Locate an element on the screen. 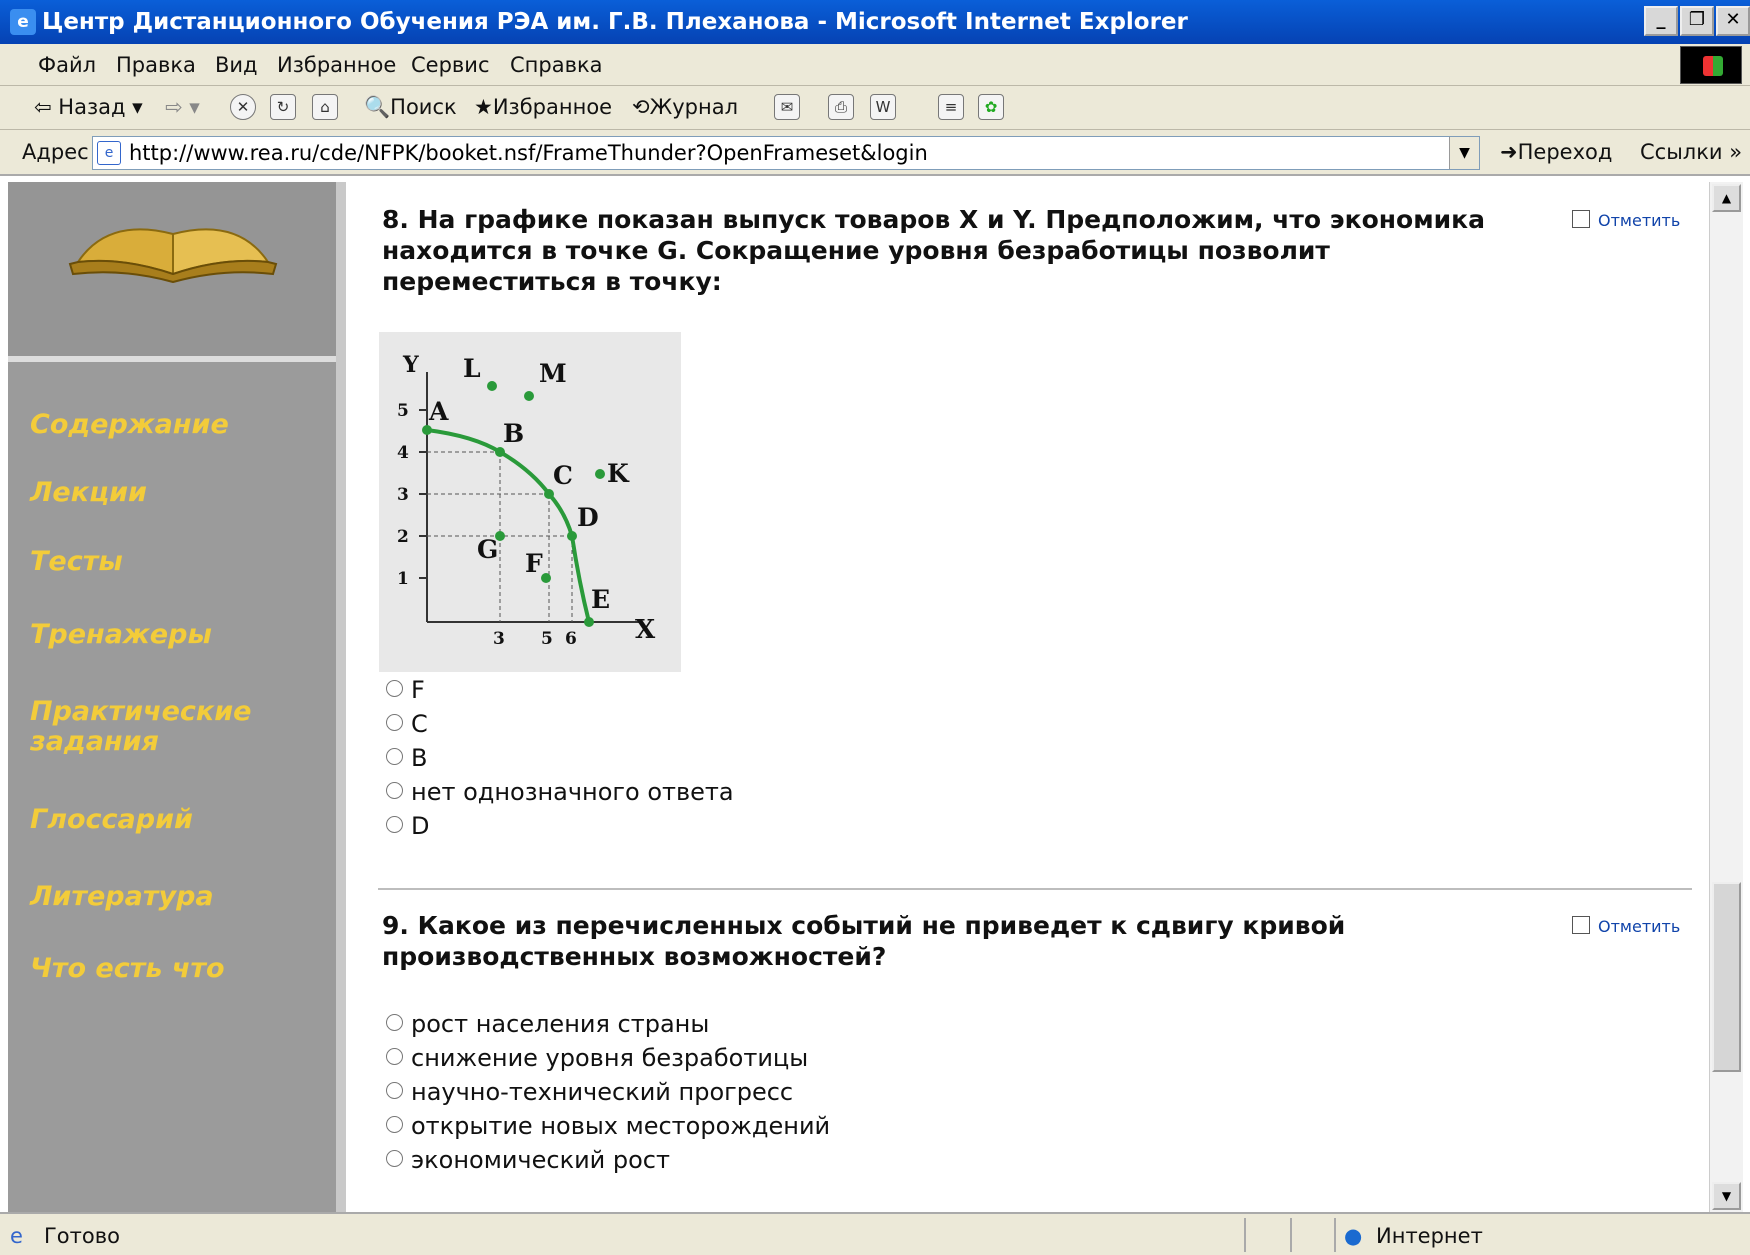 This screenshot has width=1750, height=1255. menu-view: Вид is located at coordinates (236, 65).